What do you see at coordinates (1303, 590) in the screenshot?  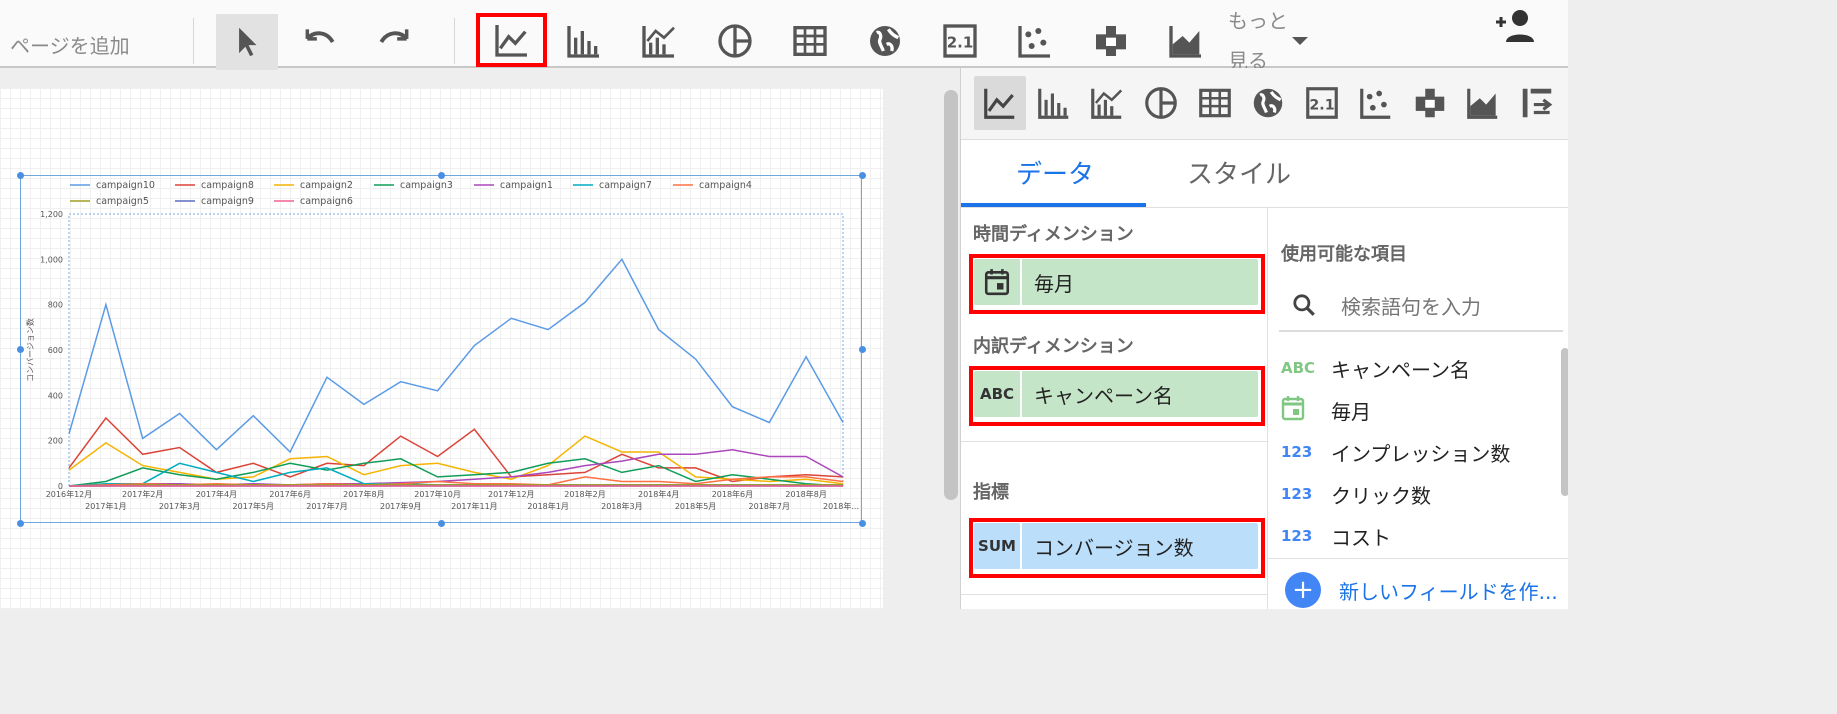 I see `plus-icon: +` at bounding box center [1303, 590].